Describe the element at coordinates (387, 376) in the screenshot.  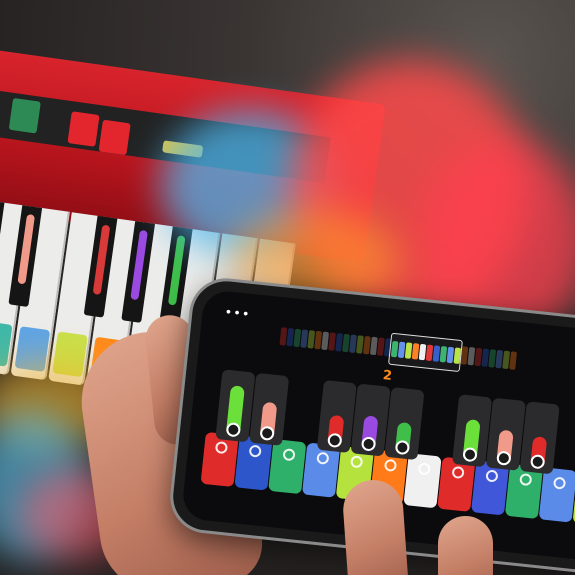
I see `octave-number: 2` at that location.